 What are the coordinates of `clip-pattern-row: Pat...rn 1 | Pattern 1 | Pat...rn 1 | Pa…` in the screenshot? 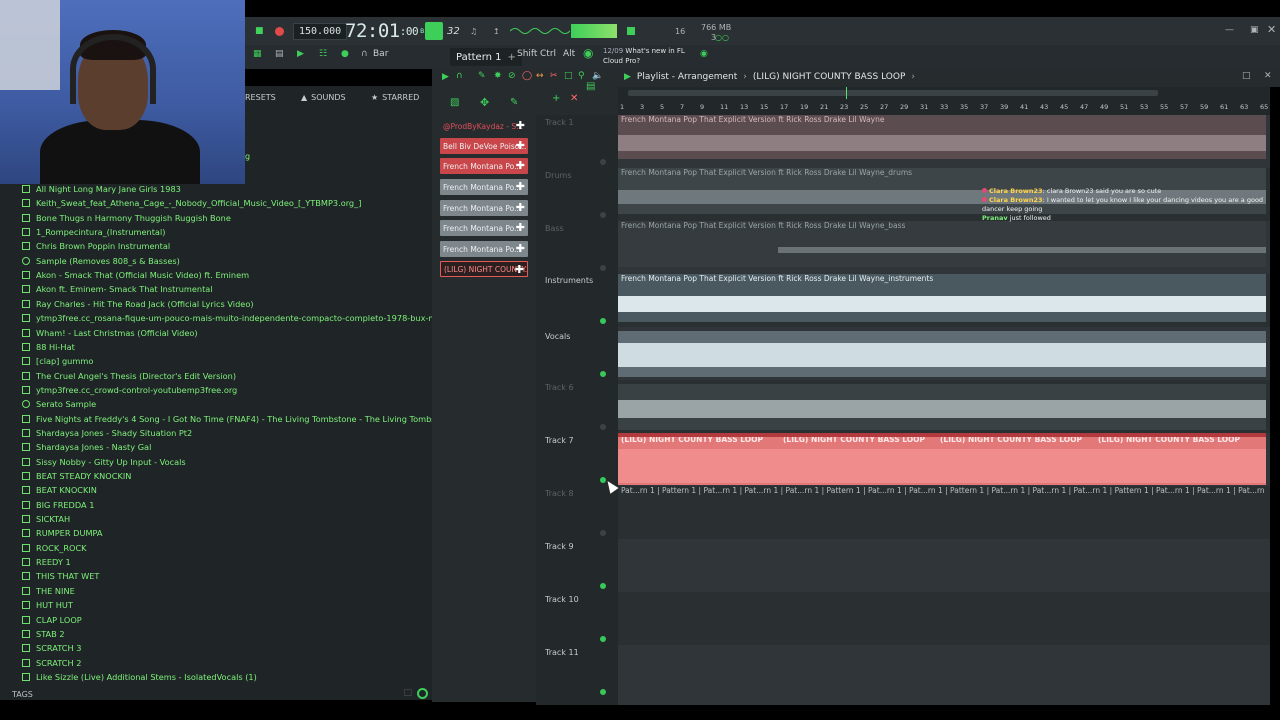 It's located at (942, 491).